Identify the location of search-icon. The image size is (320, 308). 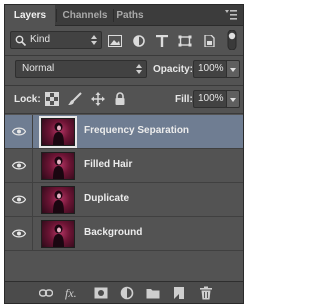
(21, 40).